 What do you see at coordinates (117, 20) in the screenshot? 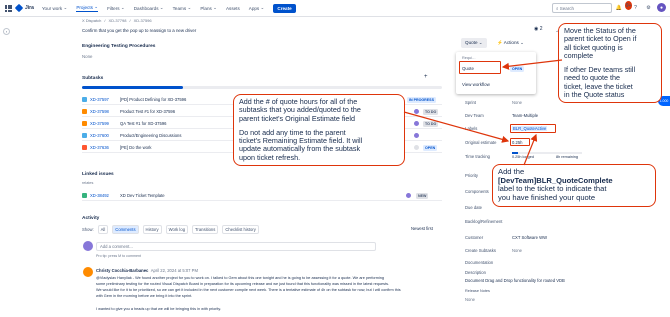
I see `breadcrumb-parent: XD-37798` at bounding box center [117, 20].